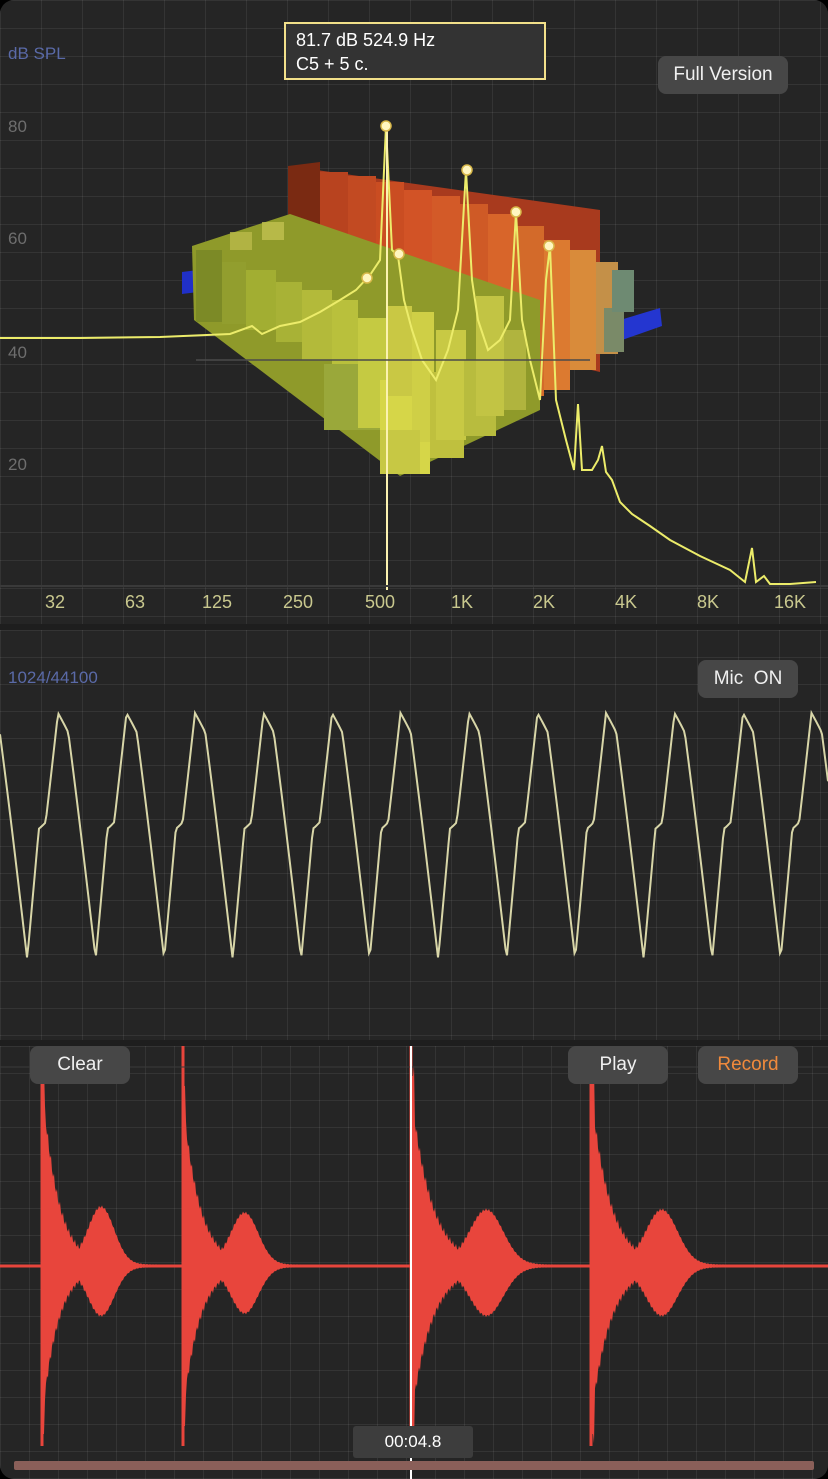 The height and width of the screenshot is (1479, 828). I want to click on x-tick-label: 32, so click(55, 602).